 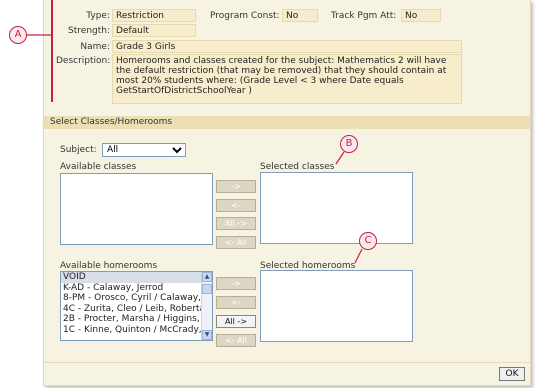 What do you see at coordinates (287, 122) in the screenshot?
I see `section-title: Select Classes/Homerooms` at bounding box center [287, 122].